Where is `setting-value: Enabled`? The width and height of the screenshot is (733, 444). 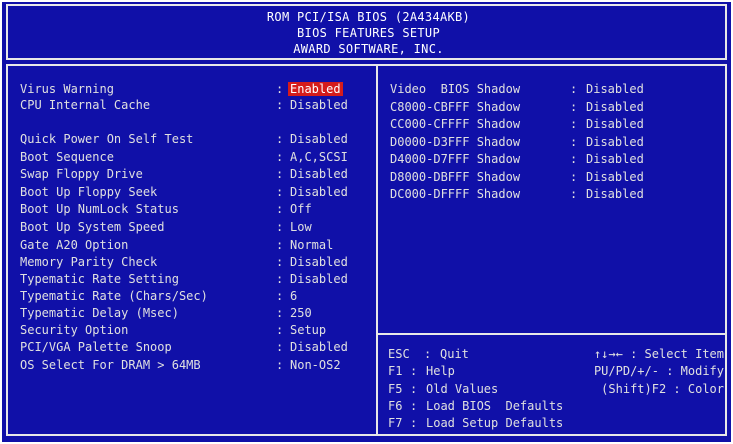
setting-value: Enabled is located at coordinates (315, 89).